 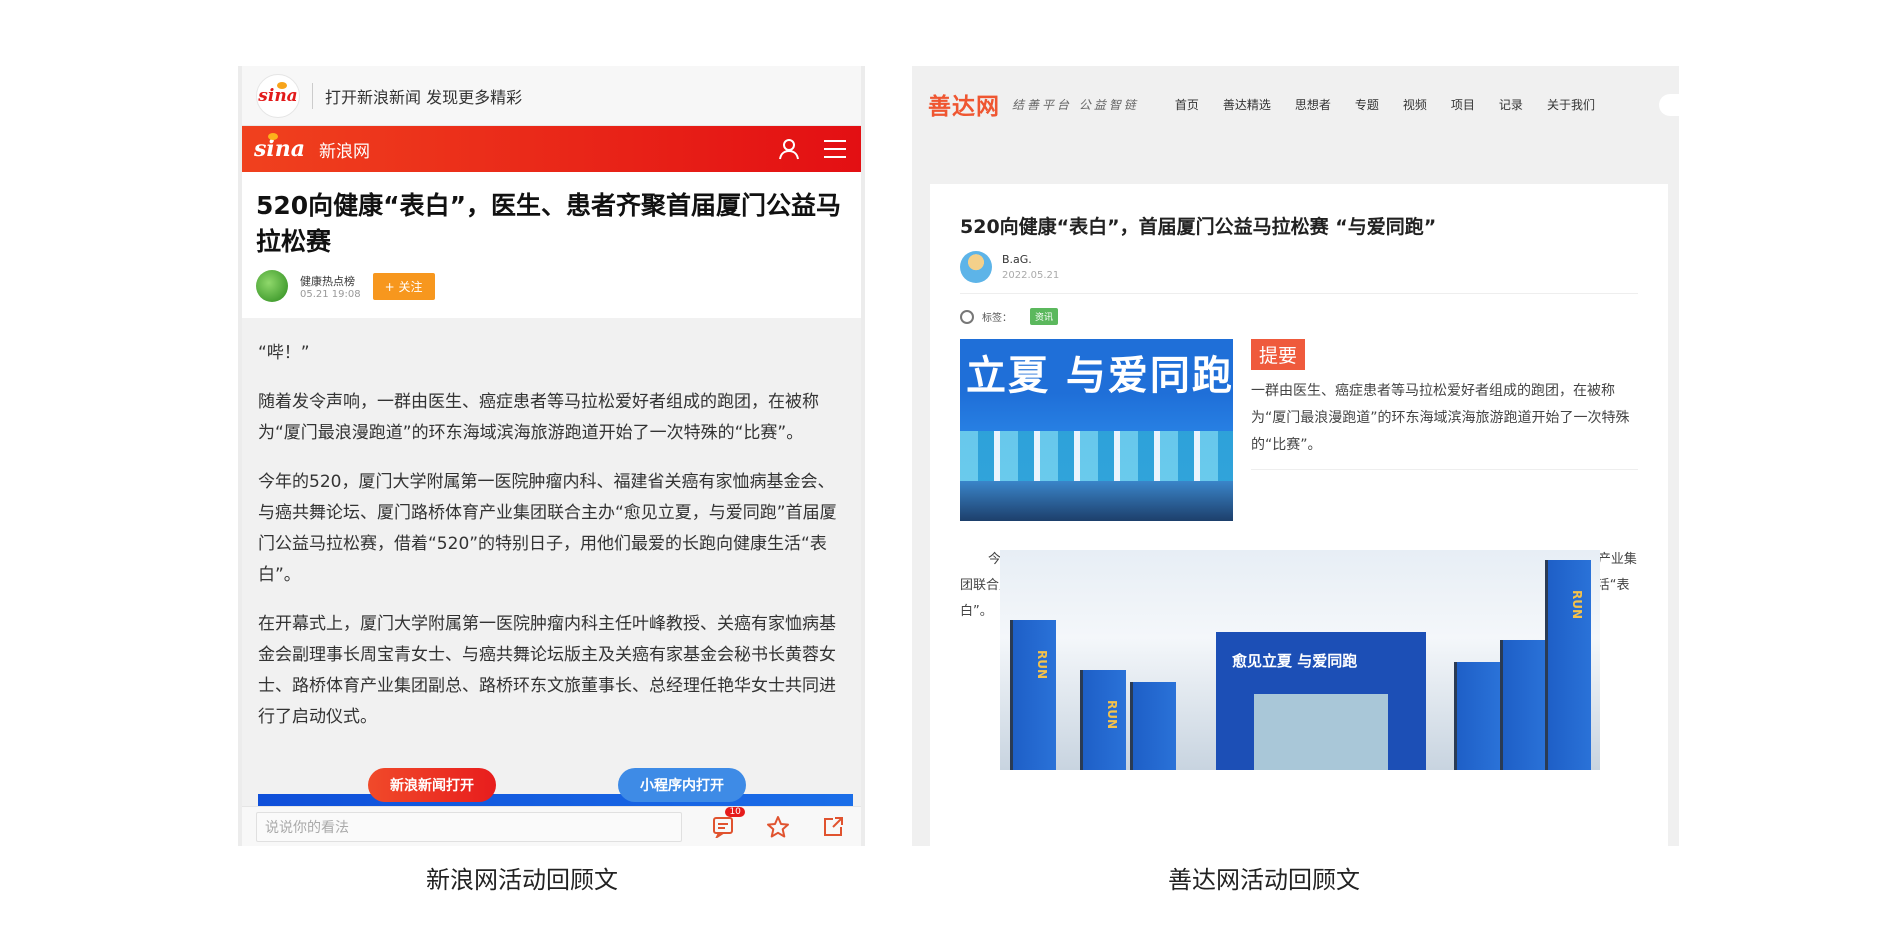 I want to click on sina-logo-icon: sina, so click(x=278, y=95).